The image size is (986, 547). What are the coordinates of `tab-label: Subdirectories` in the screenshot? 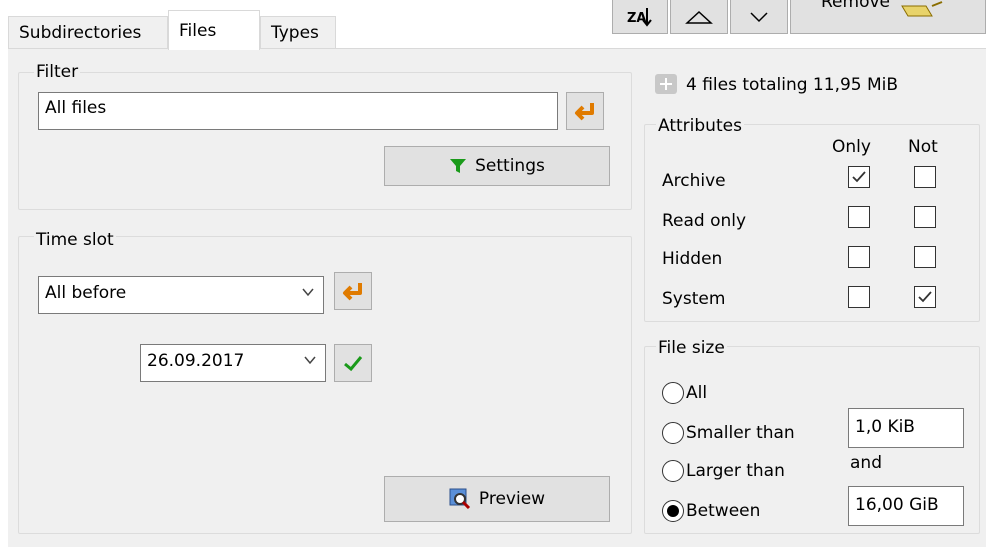 It's located at (80, 33).